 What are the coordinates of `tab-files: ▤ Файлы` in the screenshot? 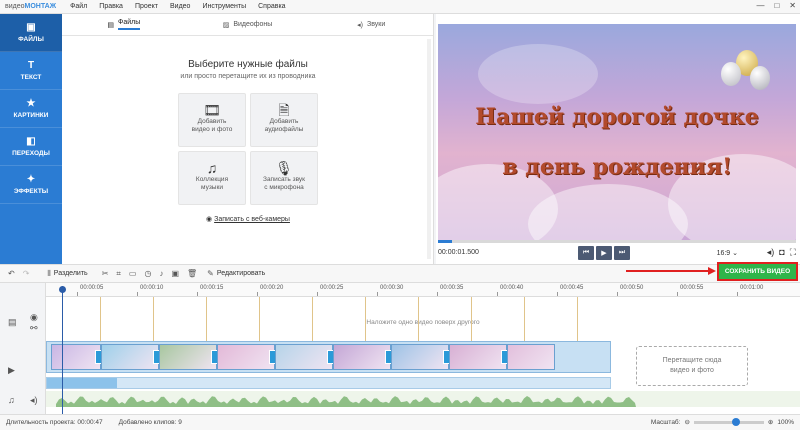 It's located at (124, 24).